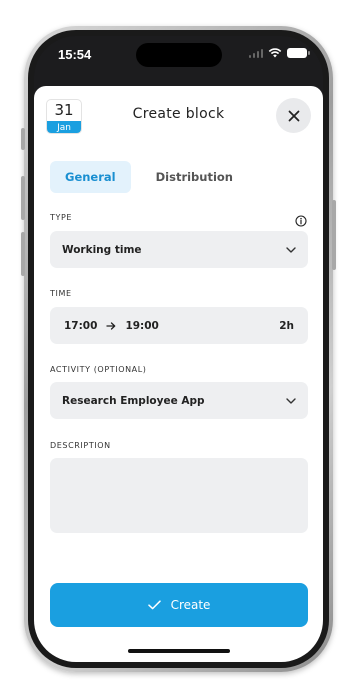 The image size is (357, 700). I want to click on close-icon, so click(293, 115).